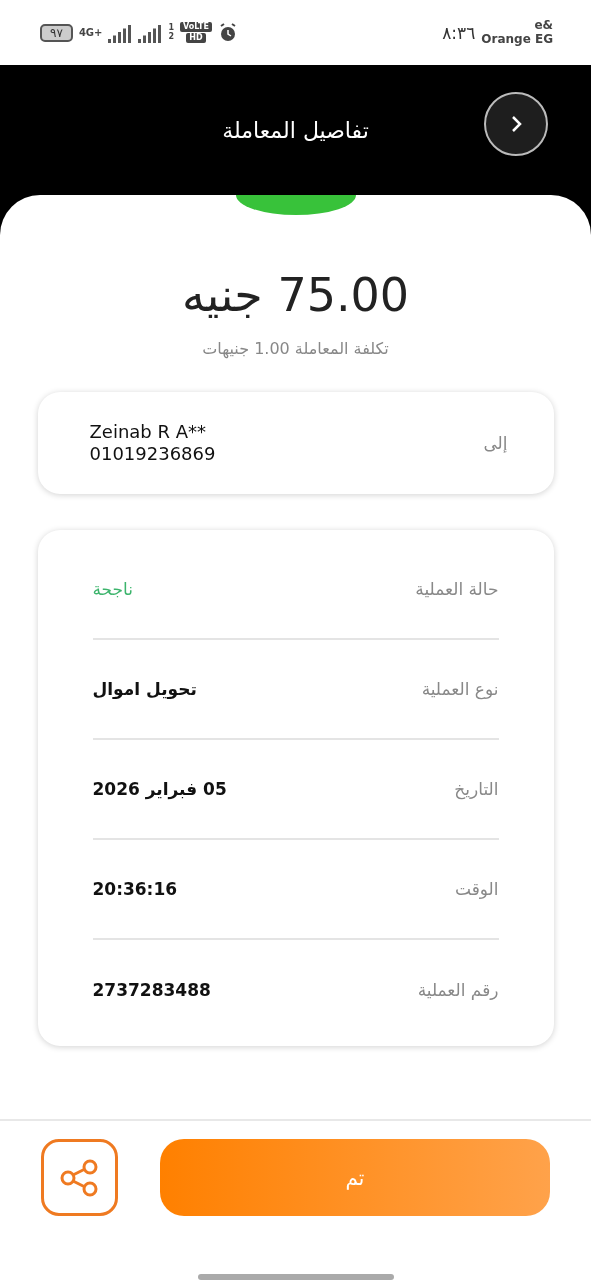 This screenshot has width=591, height=1280. Describe the element at coordinates (196, 27) in the screenshot. I see `volte-badge: VoLTE` at that location.